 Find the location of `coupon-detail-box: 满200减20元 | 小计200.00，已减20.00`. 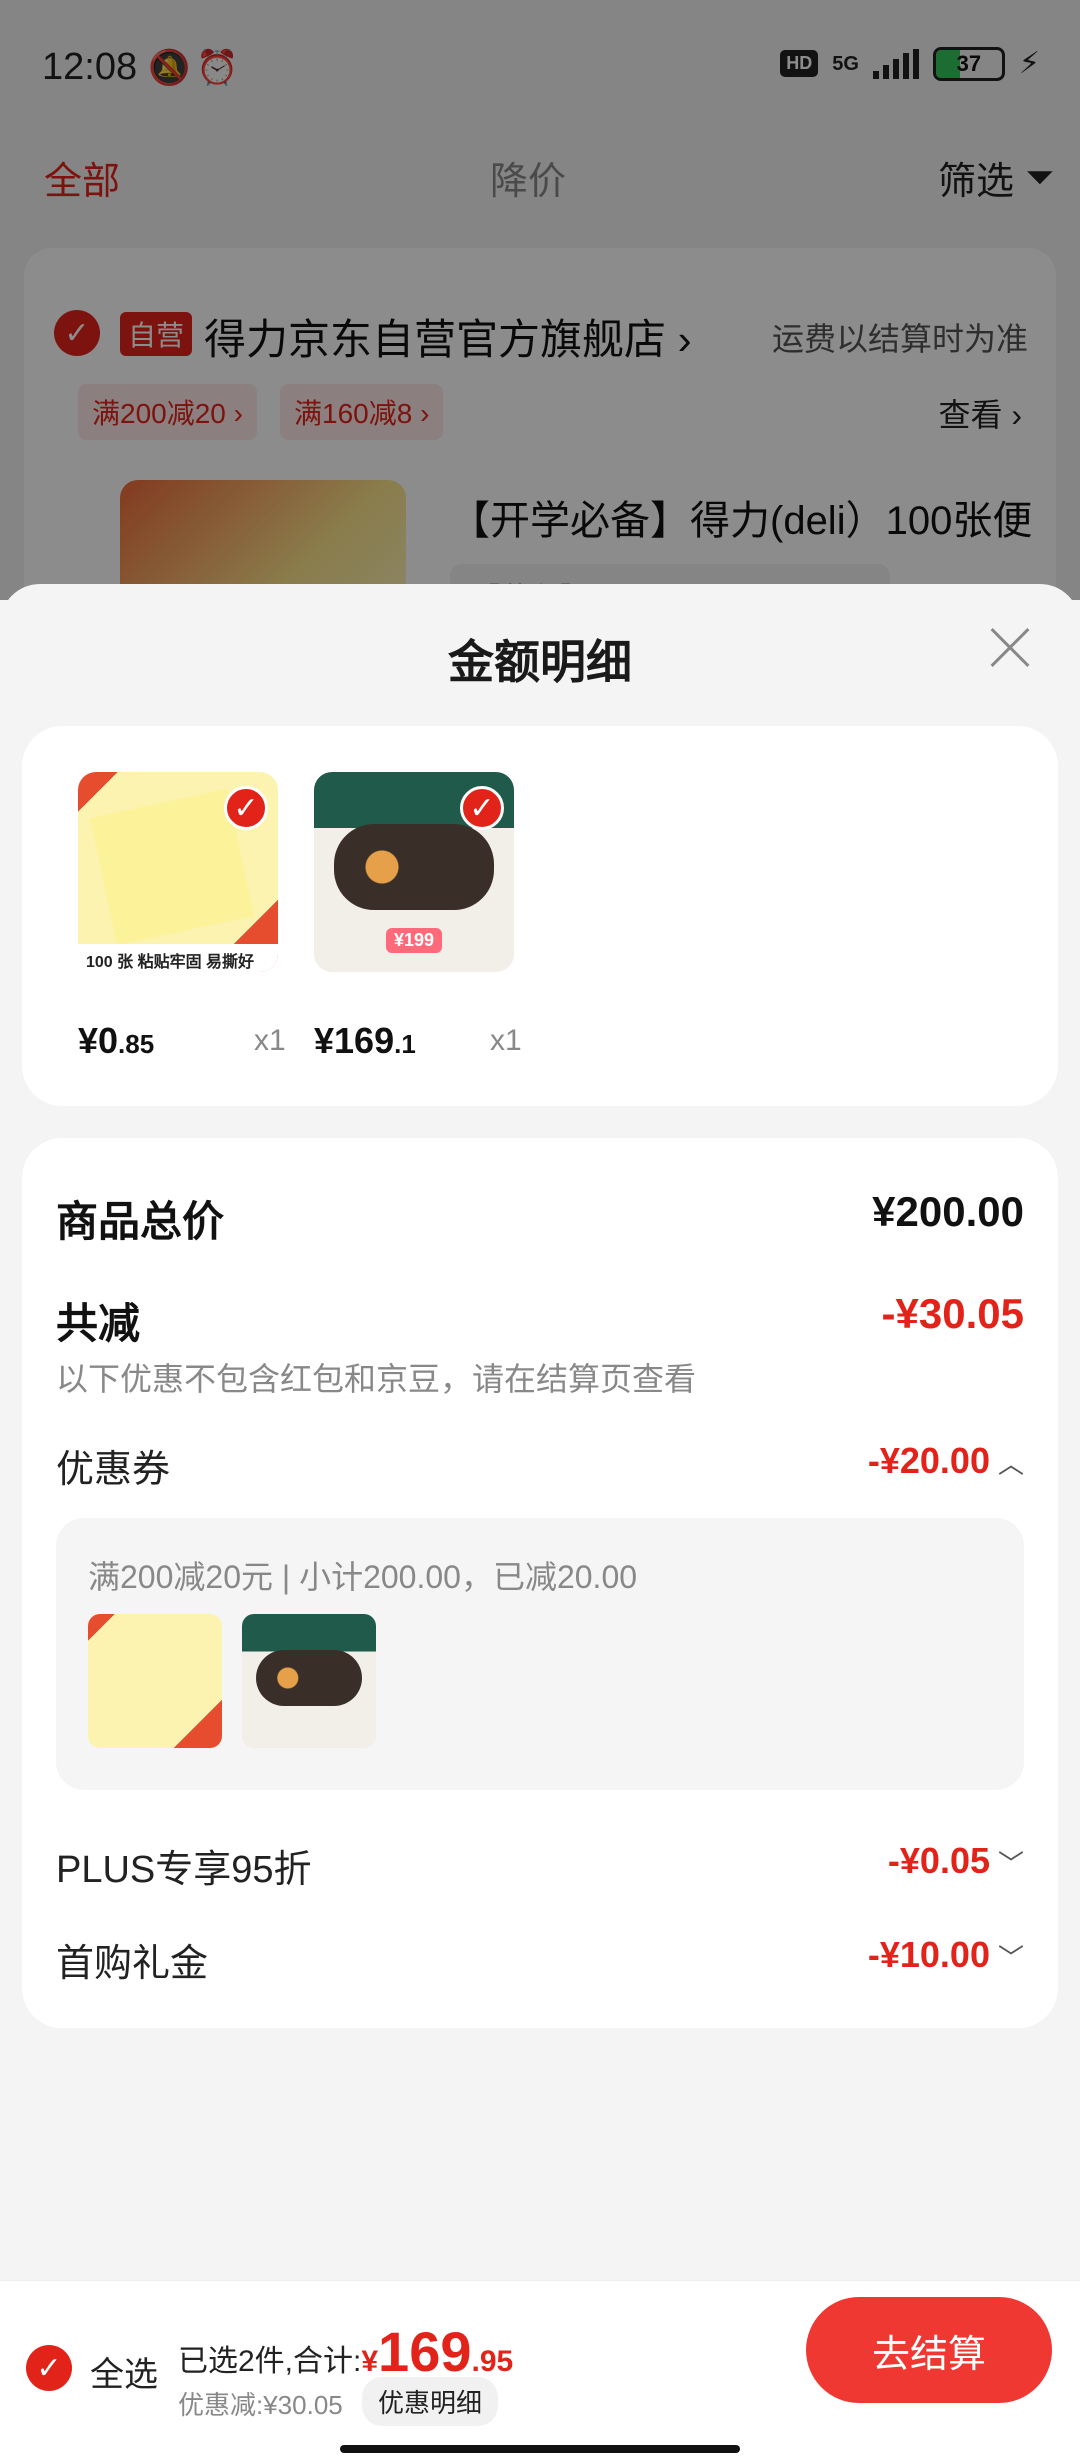

coupon-detail-box: 满200减20元 | 小计200.00，已减20.00 is located at coordinates (540, 1654).